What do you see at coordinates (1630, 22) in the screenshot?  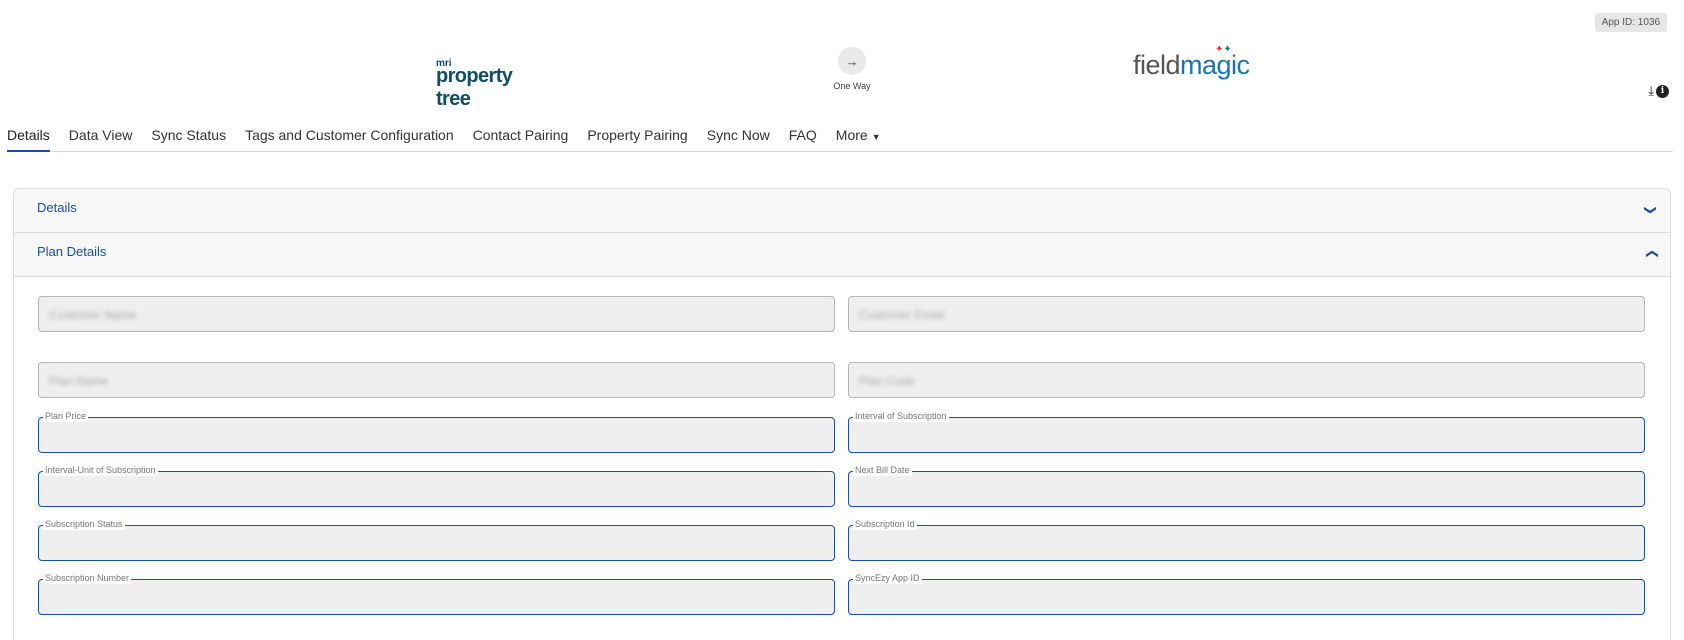 I see `app-id-badge: App ID: 1036` at bounding box center [1630, 22].